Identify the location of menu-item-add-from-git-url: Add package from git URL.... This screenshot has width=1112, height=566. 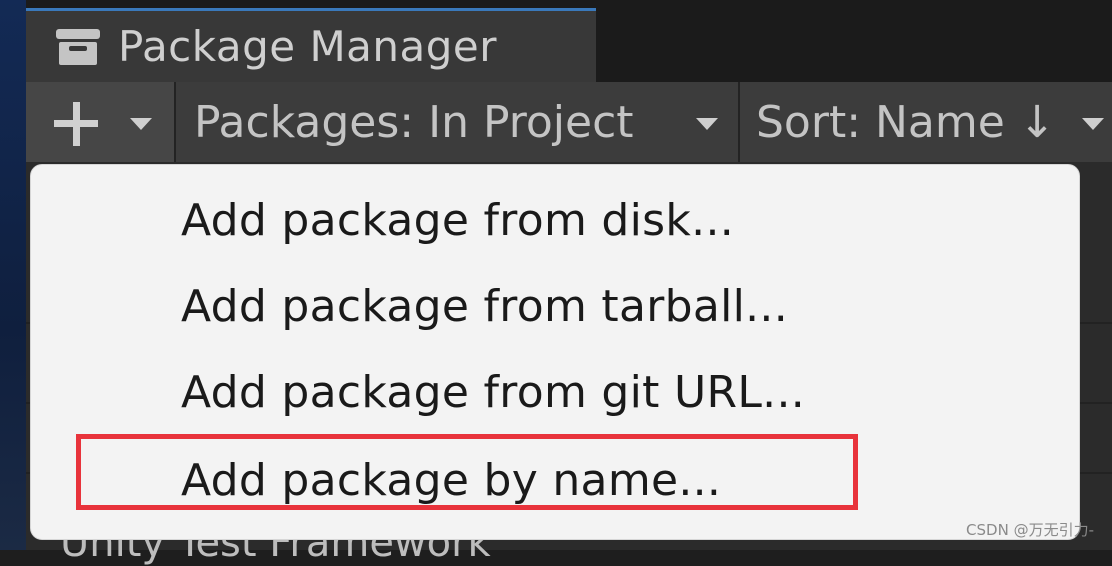
(556, 392).